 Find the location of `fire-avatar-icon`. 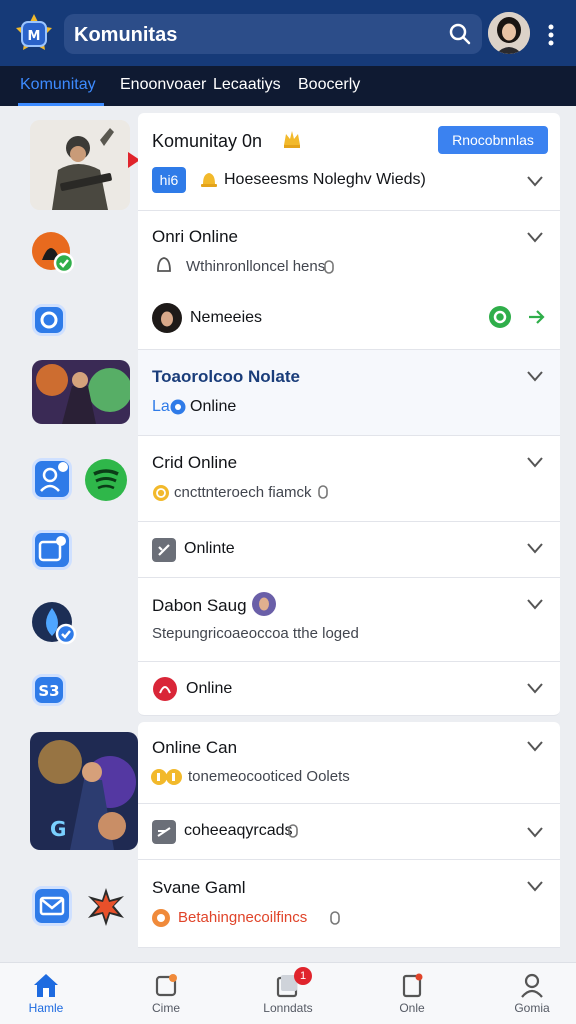

fire-avatar-icon is located at coordinates (53, 253).